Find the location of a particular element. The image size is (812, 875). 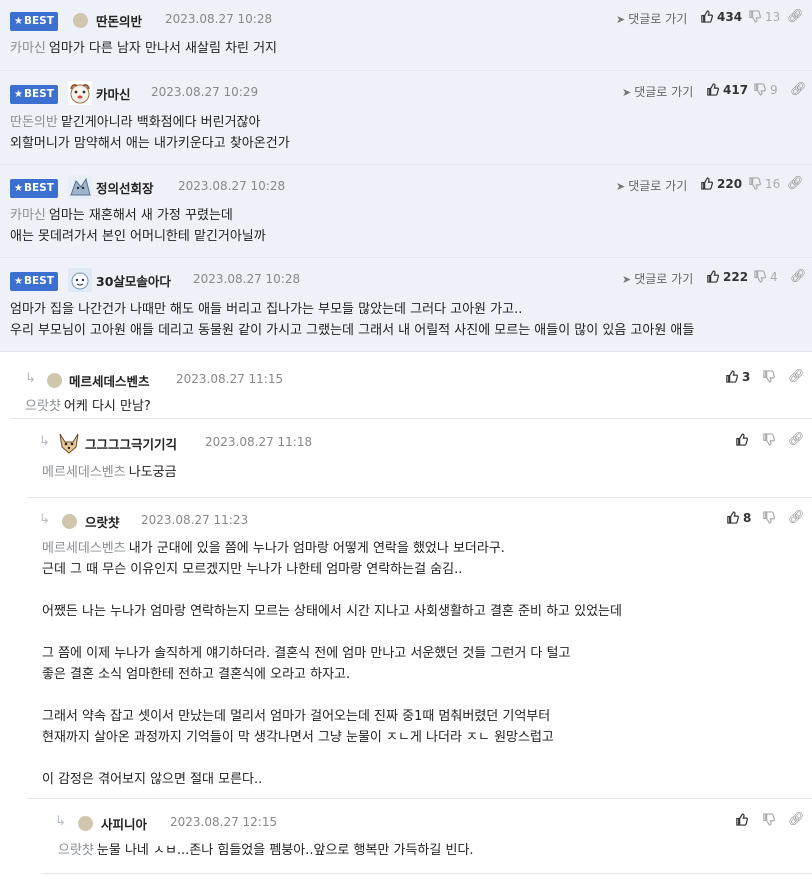

upvote-button: 3 is located at coordinates (737, 377).